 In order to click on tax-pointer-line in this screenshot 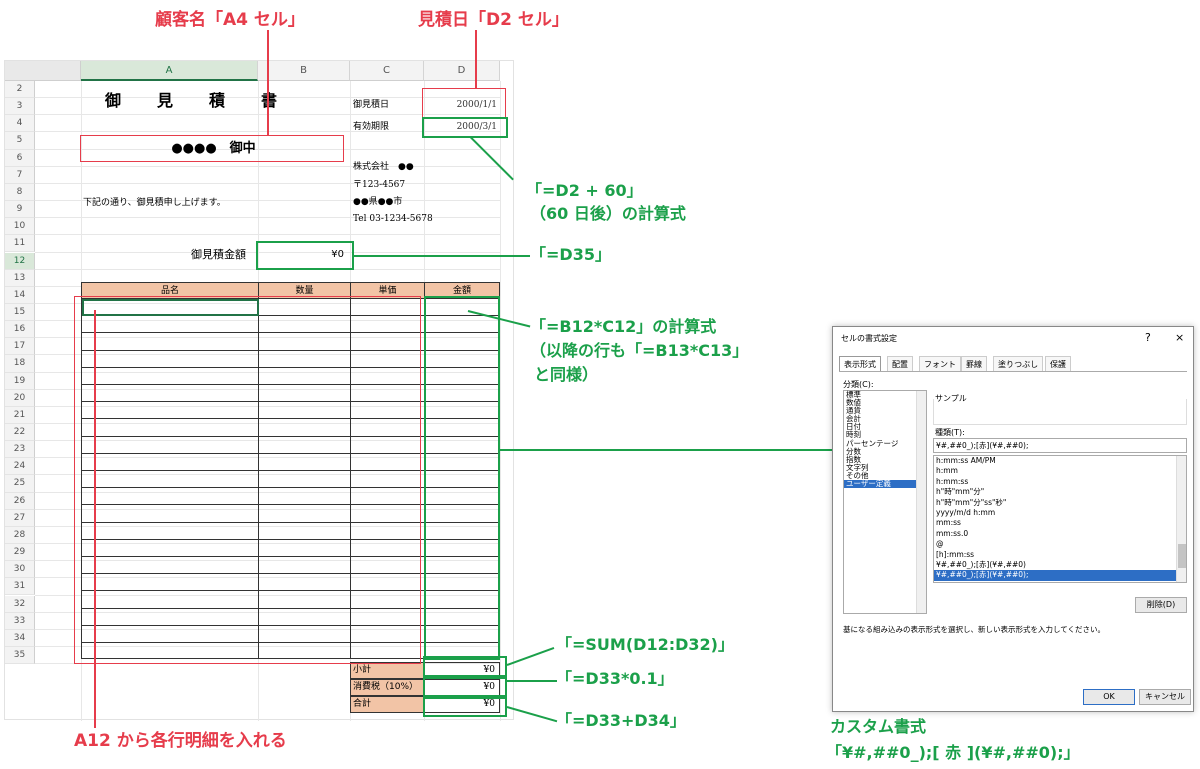, I will do `click(532, 681)`.